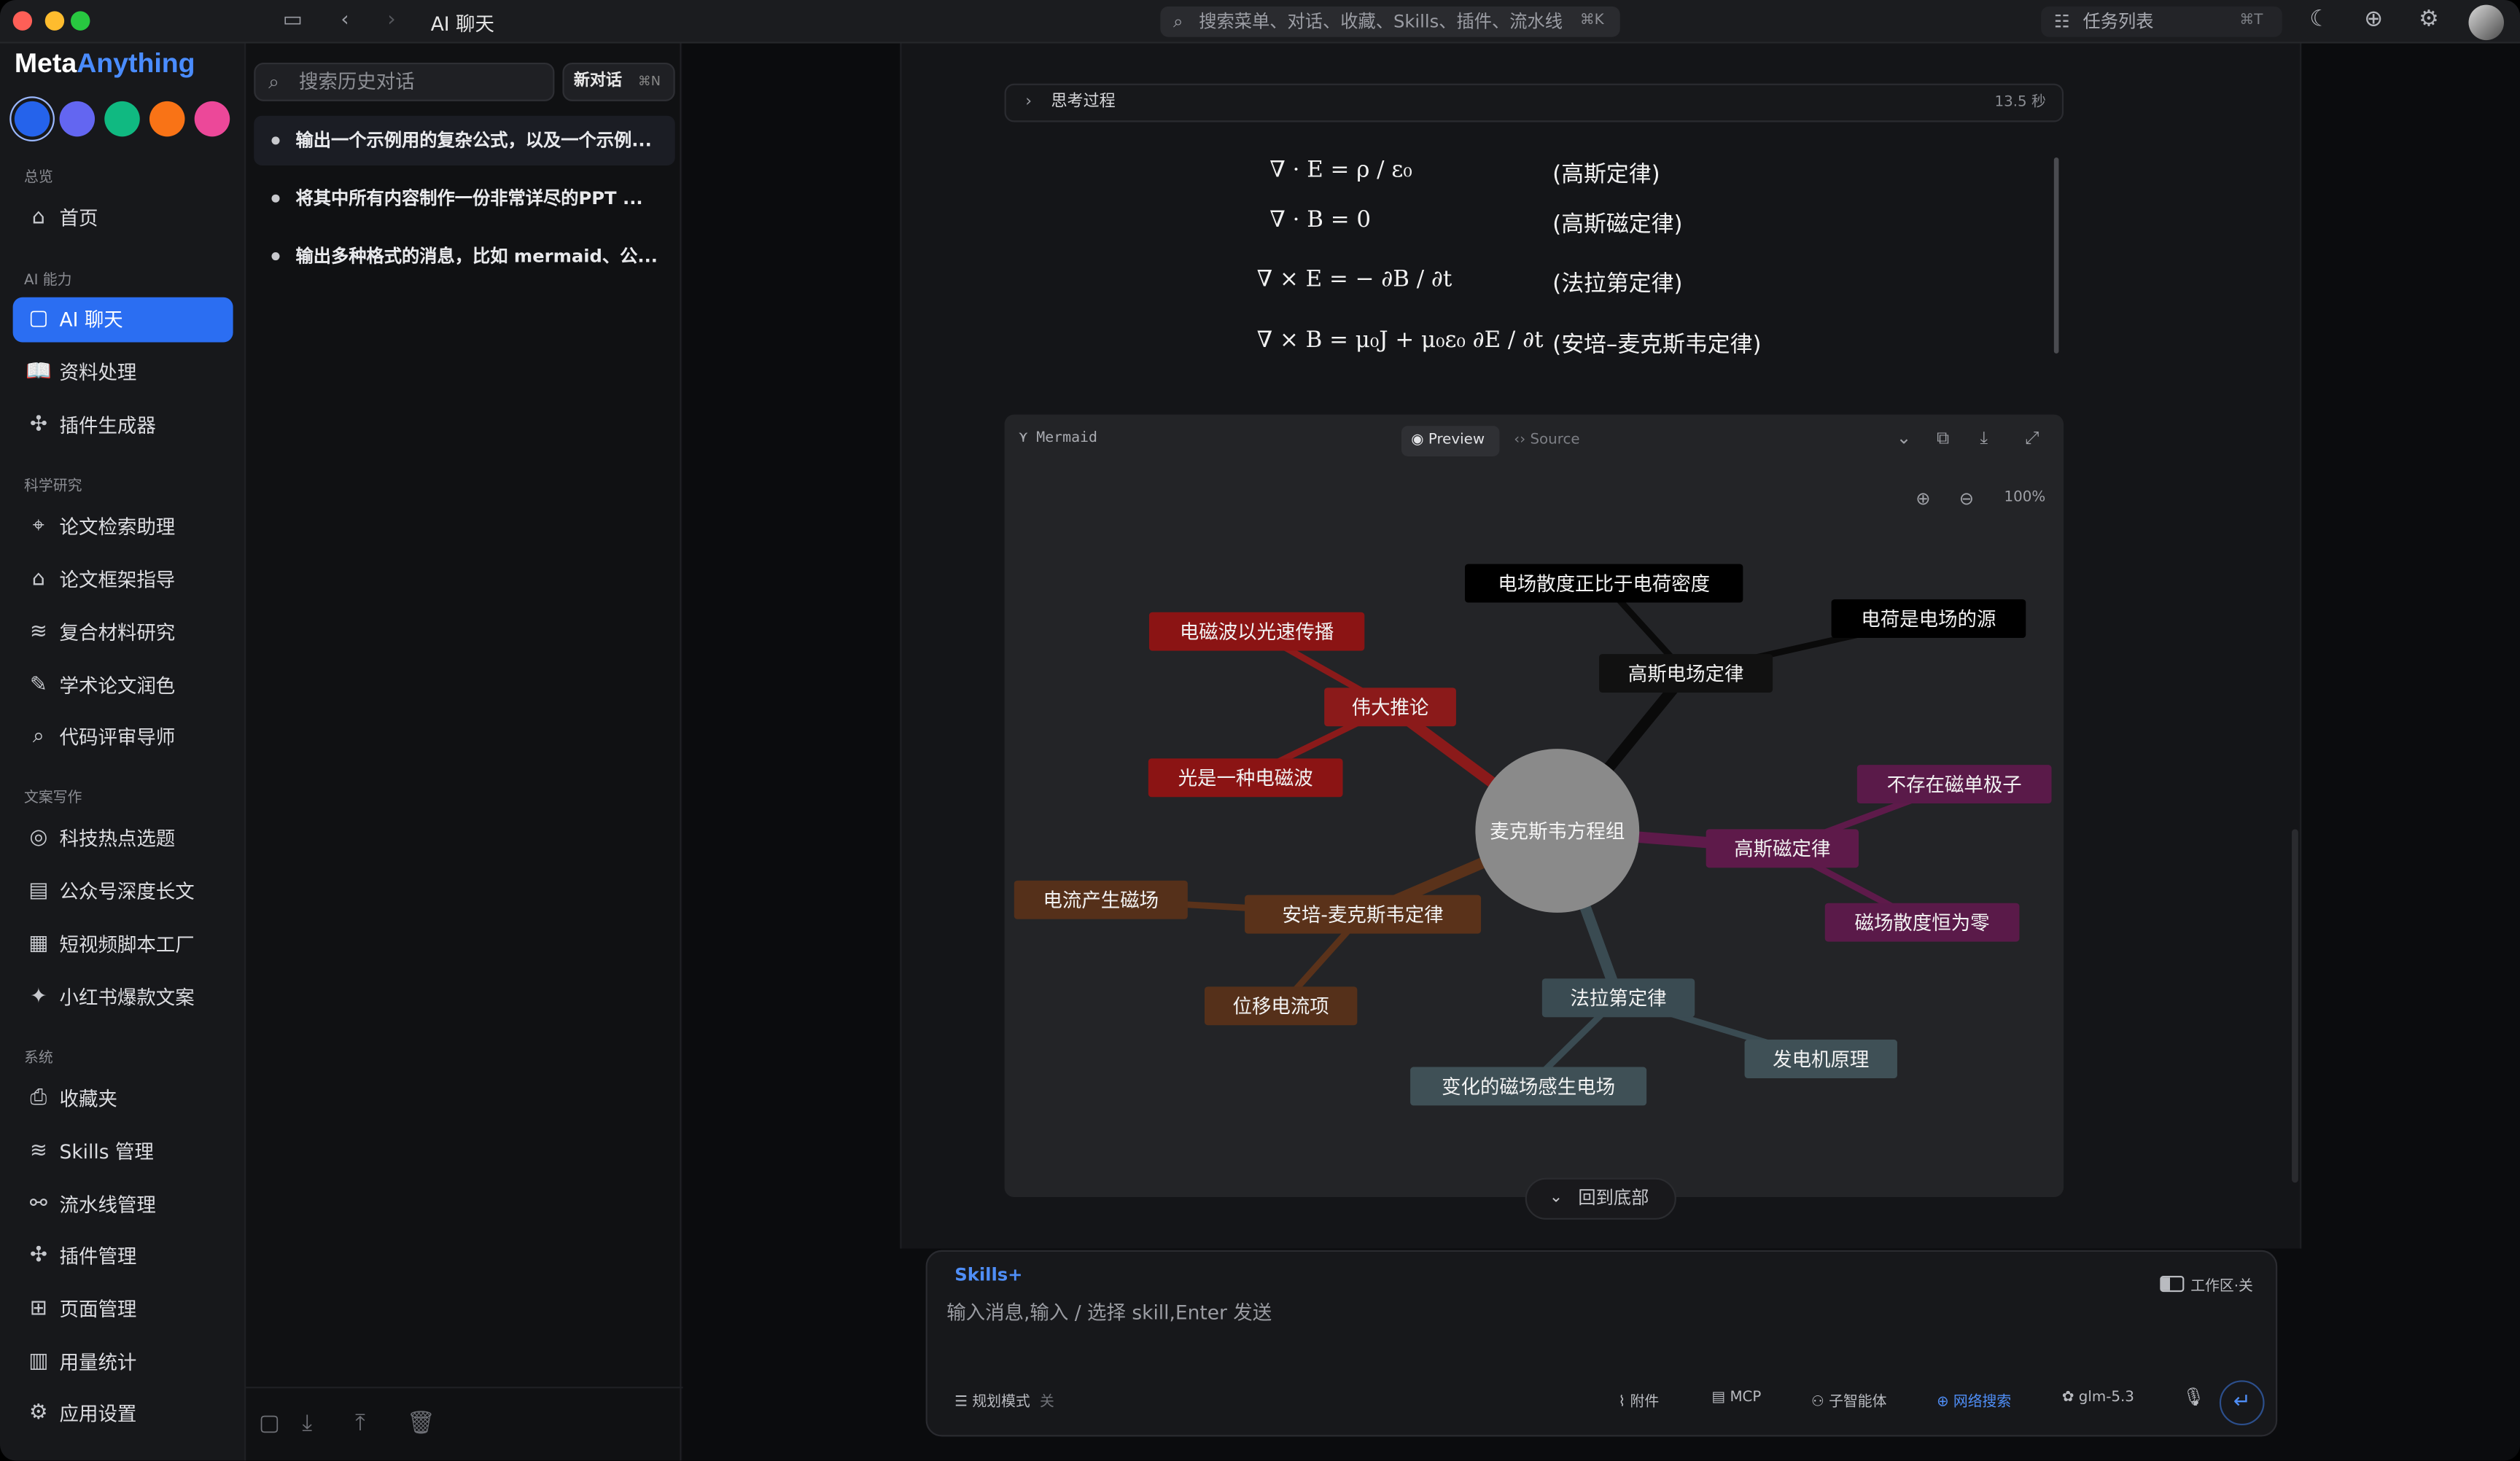 Image resolution: width=2520 pixels, height=1461 pixels. Describe the element at coordinates (1555, 440) in the screenshot. I see `source-tab-label: Source` at that location.